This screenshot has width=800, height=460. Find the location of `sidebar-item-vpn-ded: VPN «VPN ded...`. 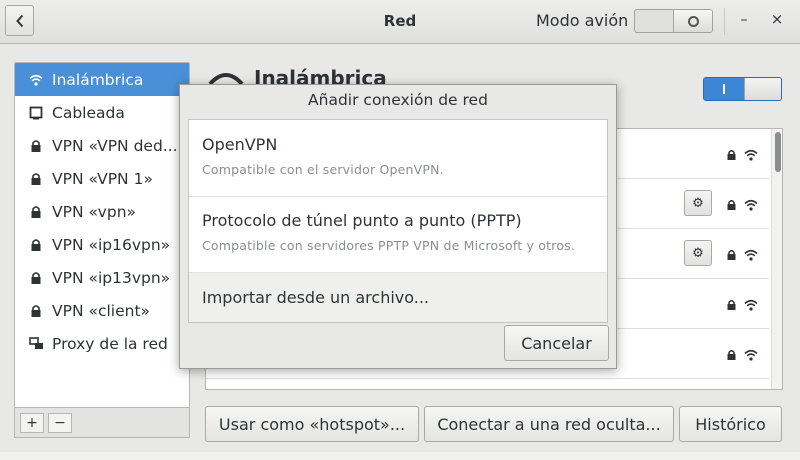

sidebar-item-vpn-ded: VPN «VPN ded... is located at coordinates (102, 145).